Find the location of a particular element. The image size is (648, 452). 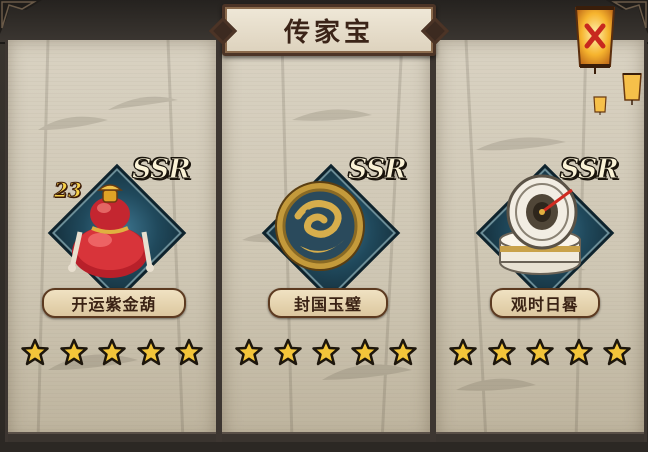

item-name: 封国玉璧 is located at coordinates (327, 304).